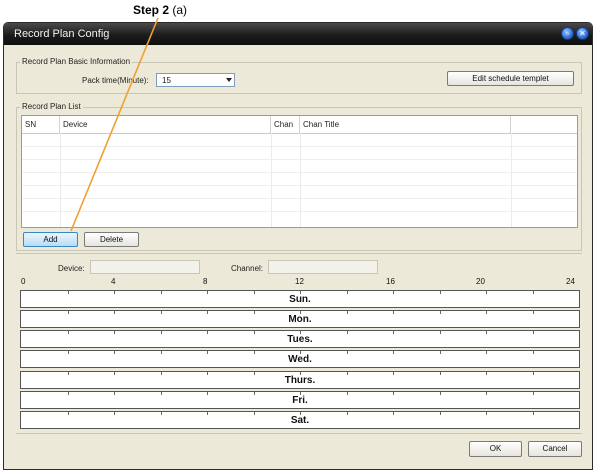 The height and width of the screenshot is (472, 598). I want to click on pointer-line, so click(114, 124).